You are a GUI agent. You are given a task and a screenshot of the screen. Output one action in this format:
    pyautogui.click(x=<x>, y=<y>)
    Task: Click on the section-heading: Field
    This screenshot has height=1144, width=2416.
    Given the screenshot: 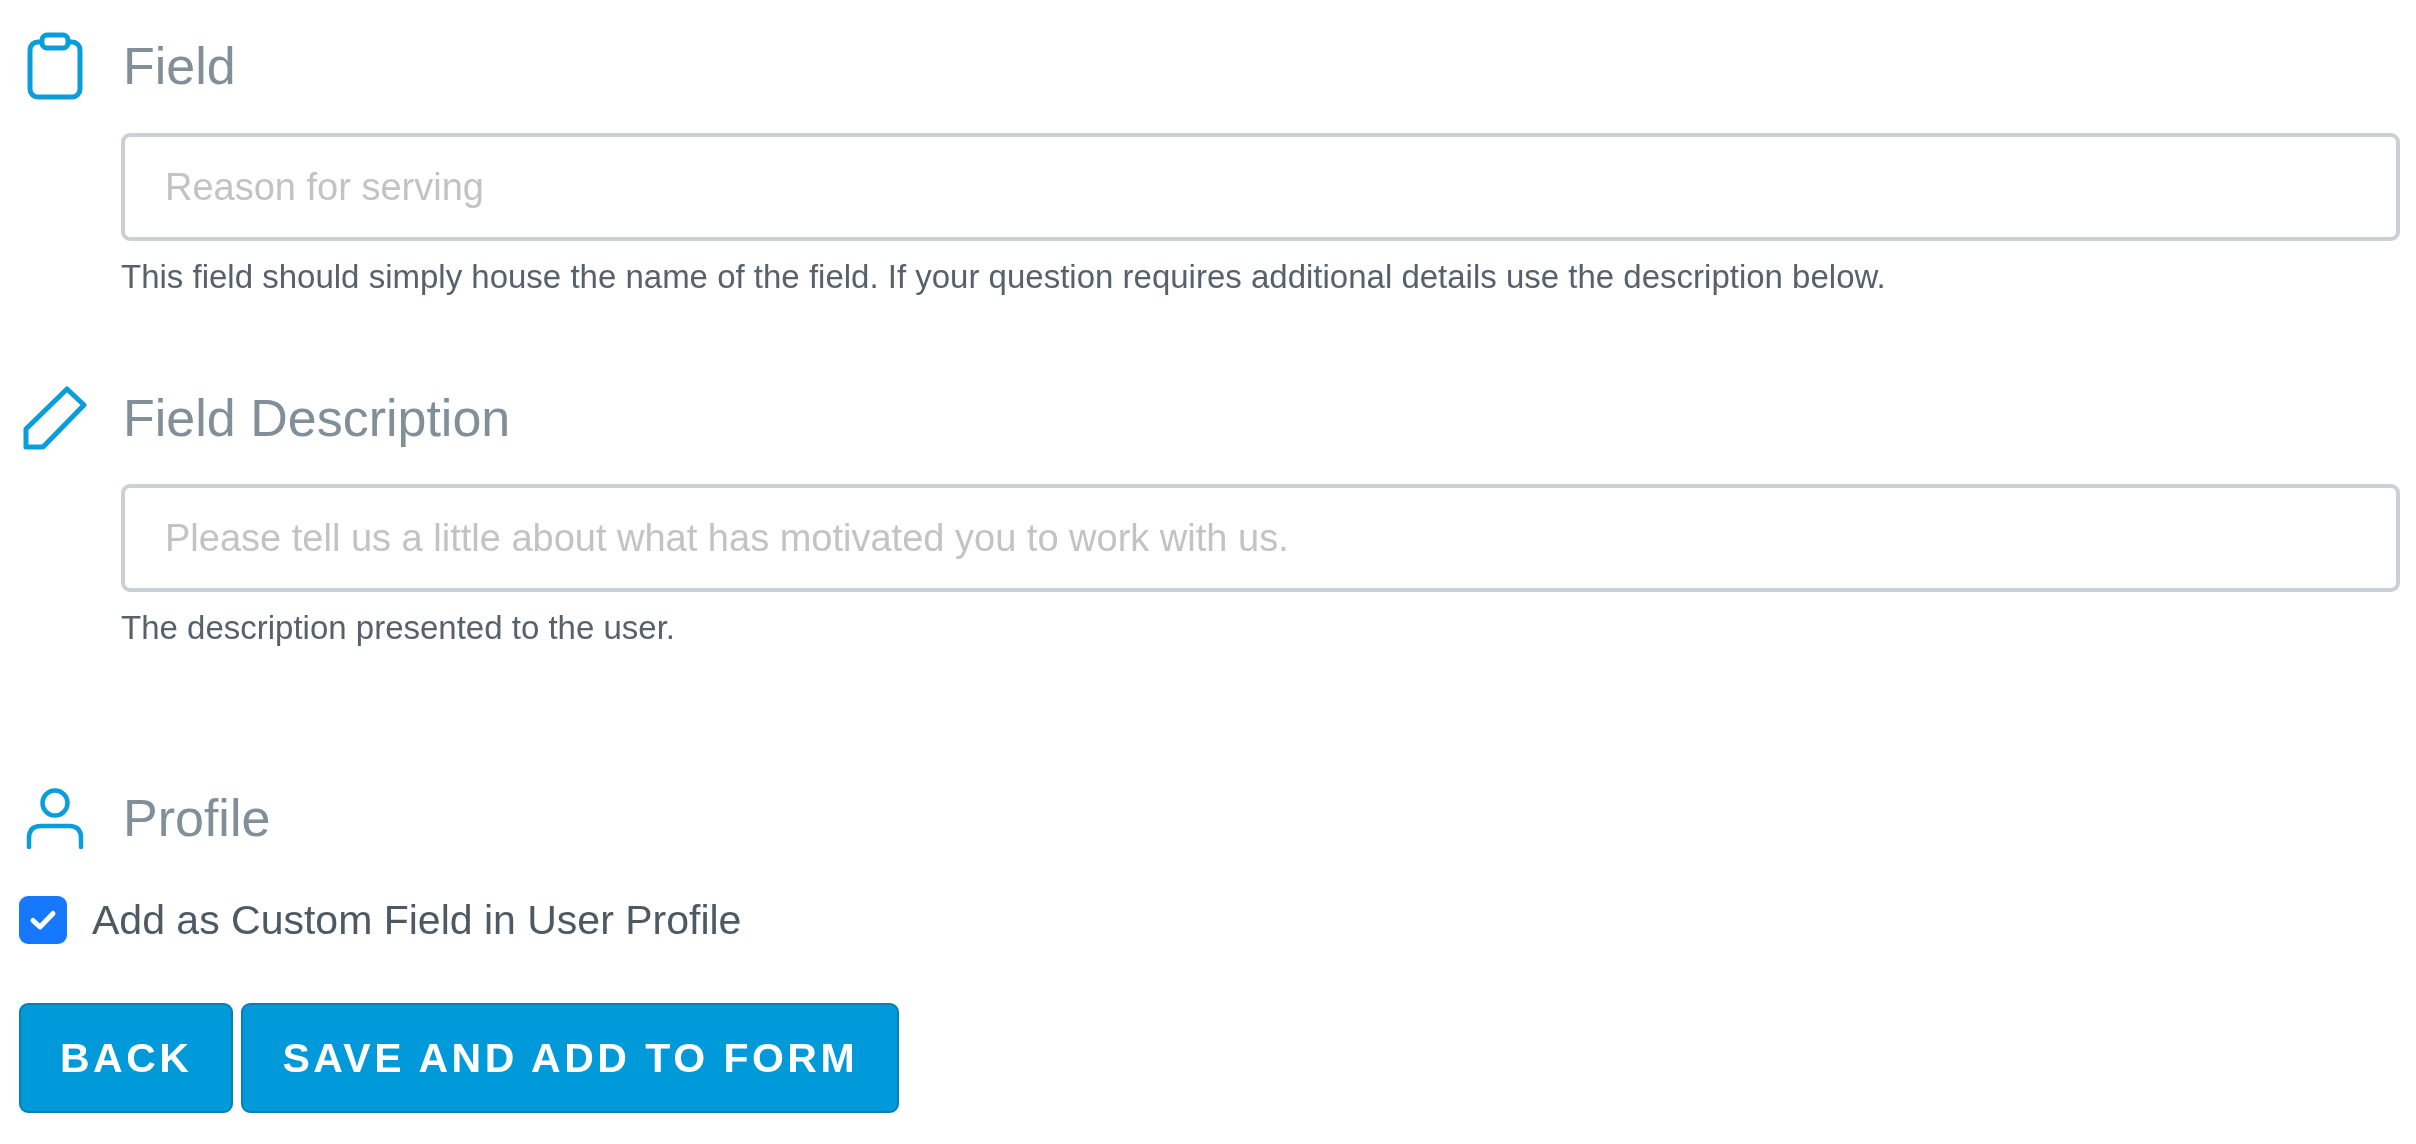 What is the action you would take?
    pyautogui.click(x=179, y=66)
    